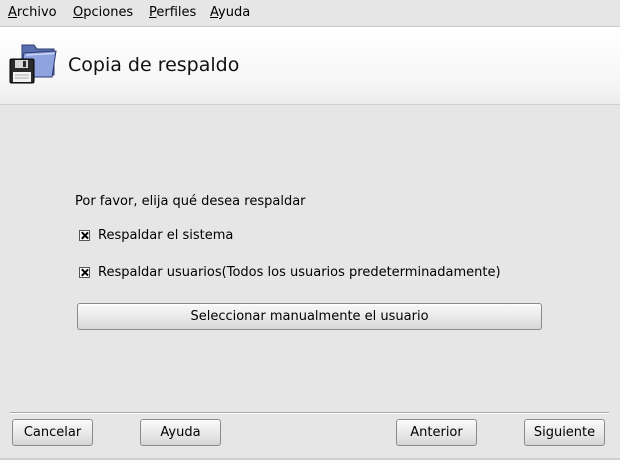  I want to click on page-title: Copia de respaldo, so click(154, 65).